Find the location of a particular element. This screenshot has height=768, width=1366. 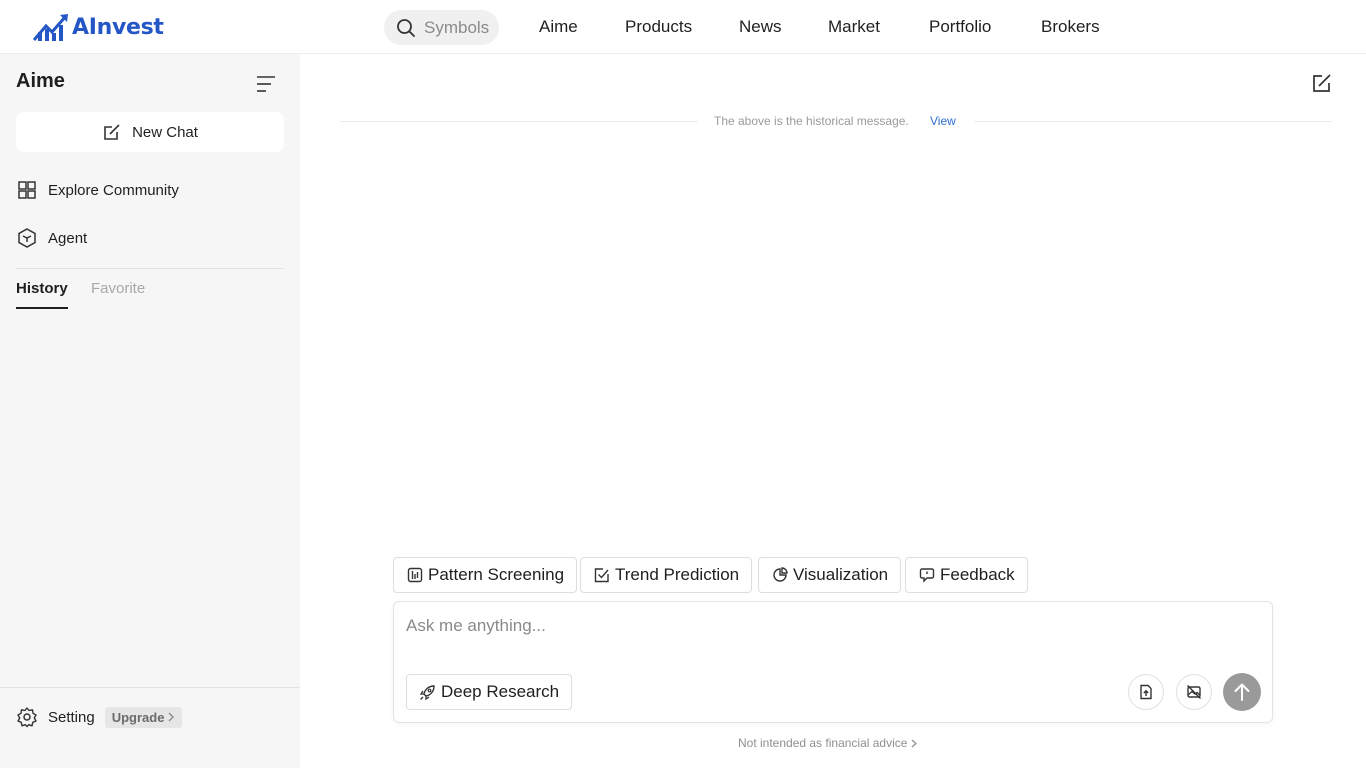

upgrade-badge: Upgrade is located at coordinates (143, 717).